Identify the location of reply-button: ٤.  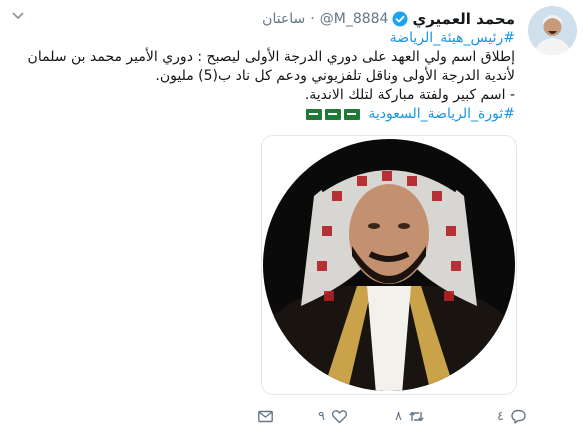
(512, 416).